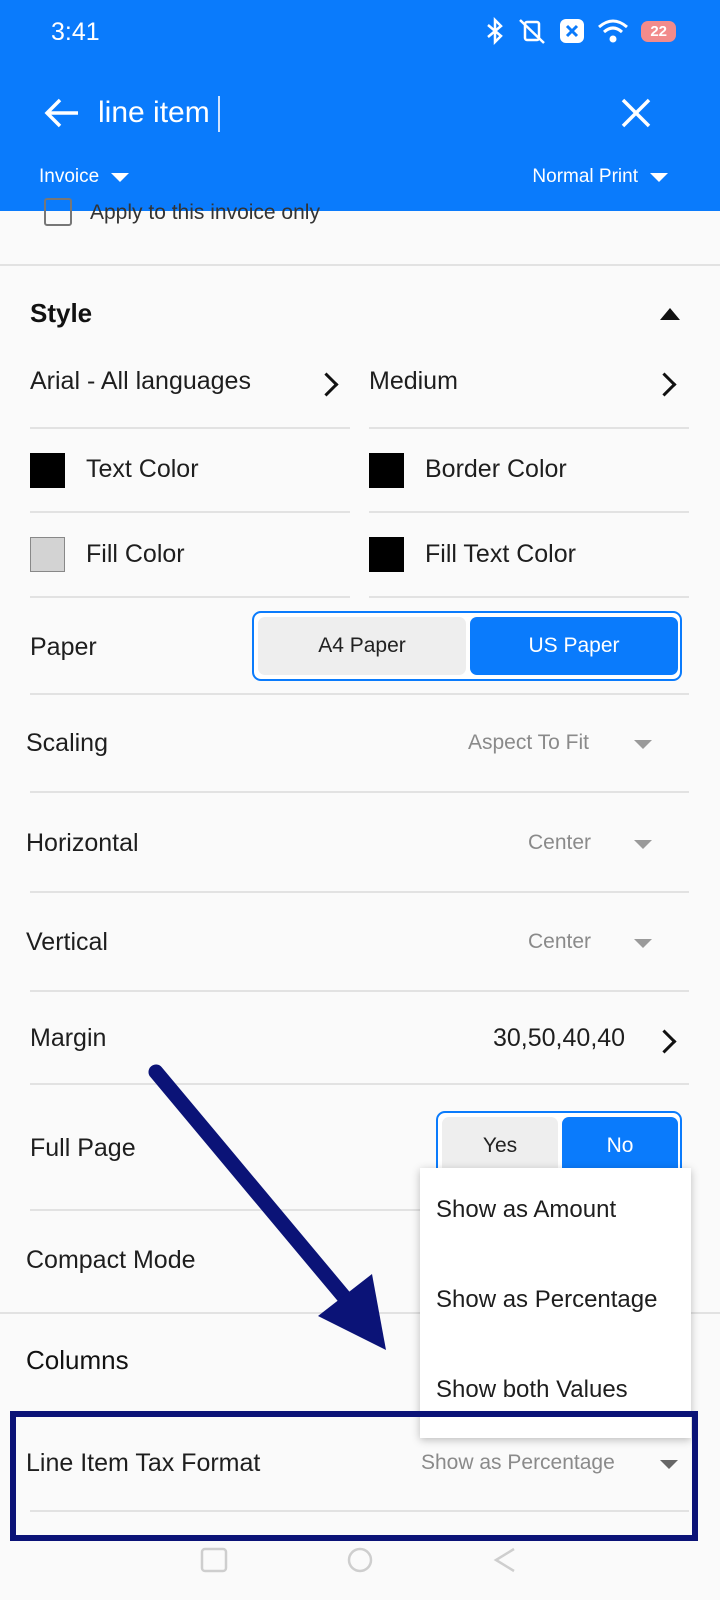 The height and width of the screenshot is (1600, 720). I want to click on horizontal-label: Horizontal, so click(82, 843).